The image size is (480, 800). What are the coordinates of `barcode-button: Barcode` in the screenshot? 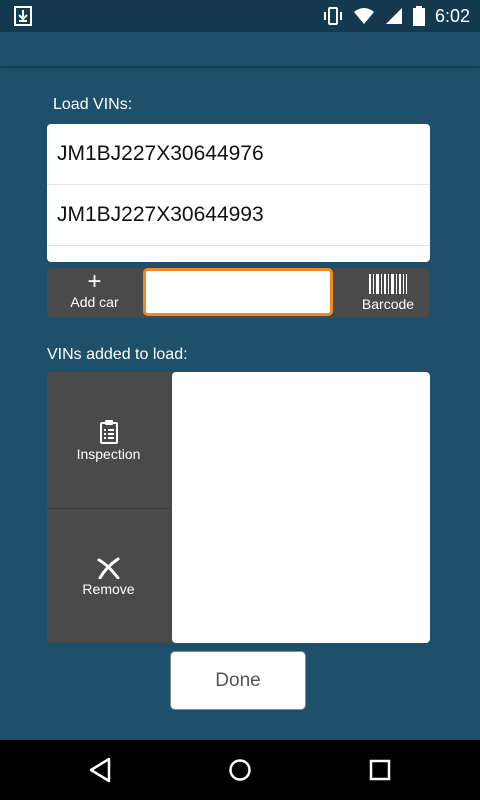 It's located at (388, 293).